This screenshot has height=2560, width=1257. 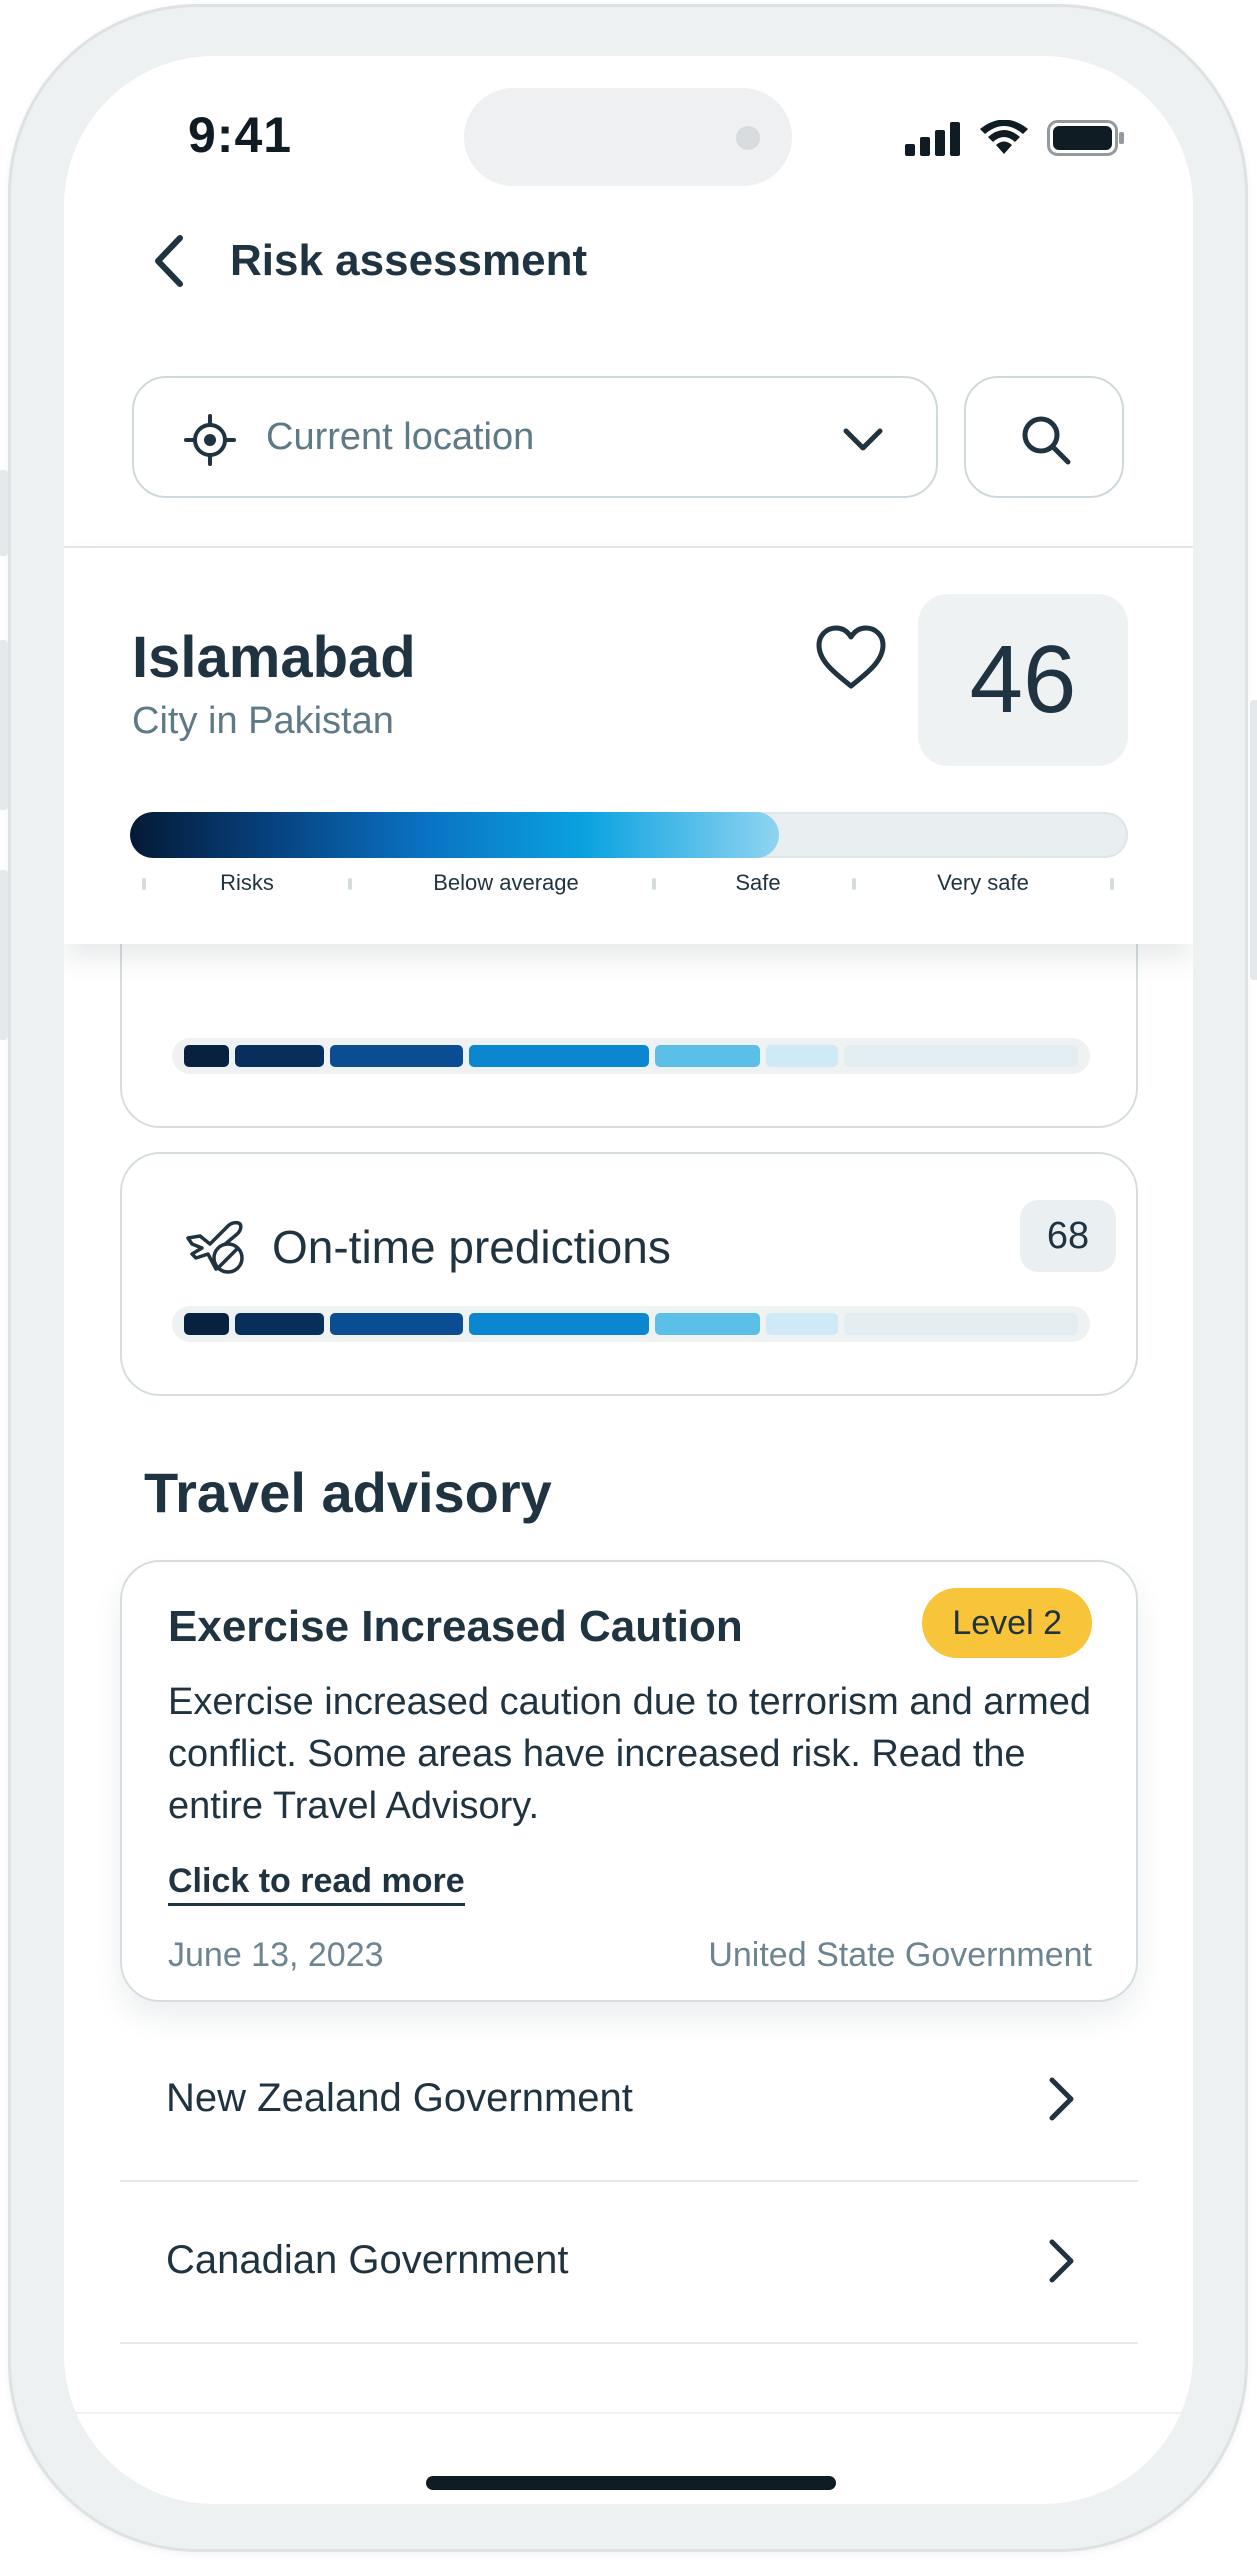 What do you see at coordinates (348, 1492) in the screenshot?
I see `travel-advisory-heading: Travel advisory` at bounding box center [348, 1492].